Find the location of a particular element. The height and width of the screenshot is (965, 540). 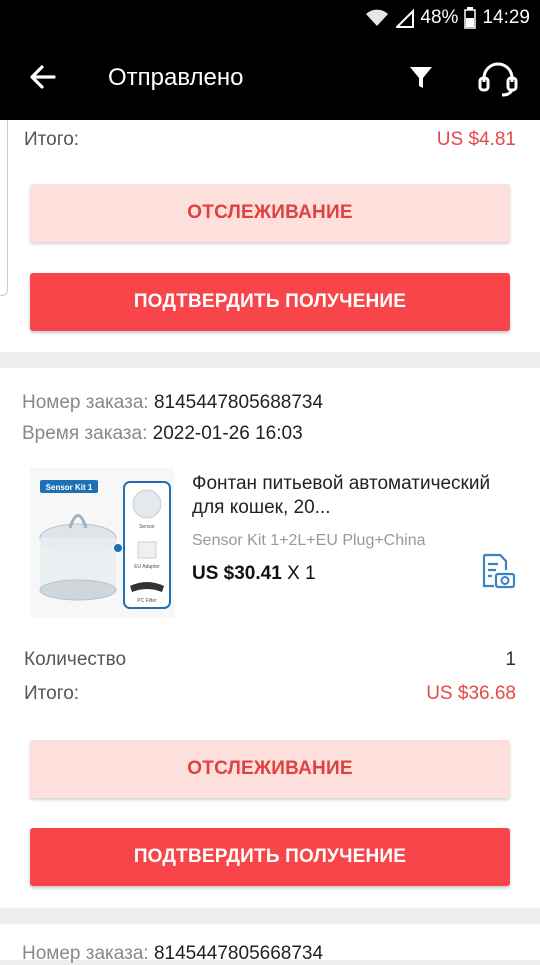

quantity-value: 1 is located at coordinates (510, 659).